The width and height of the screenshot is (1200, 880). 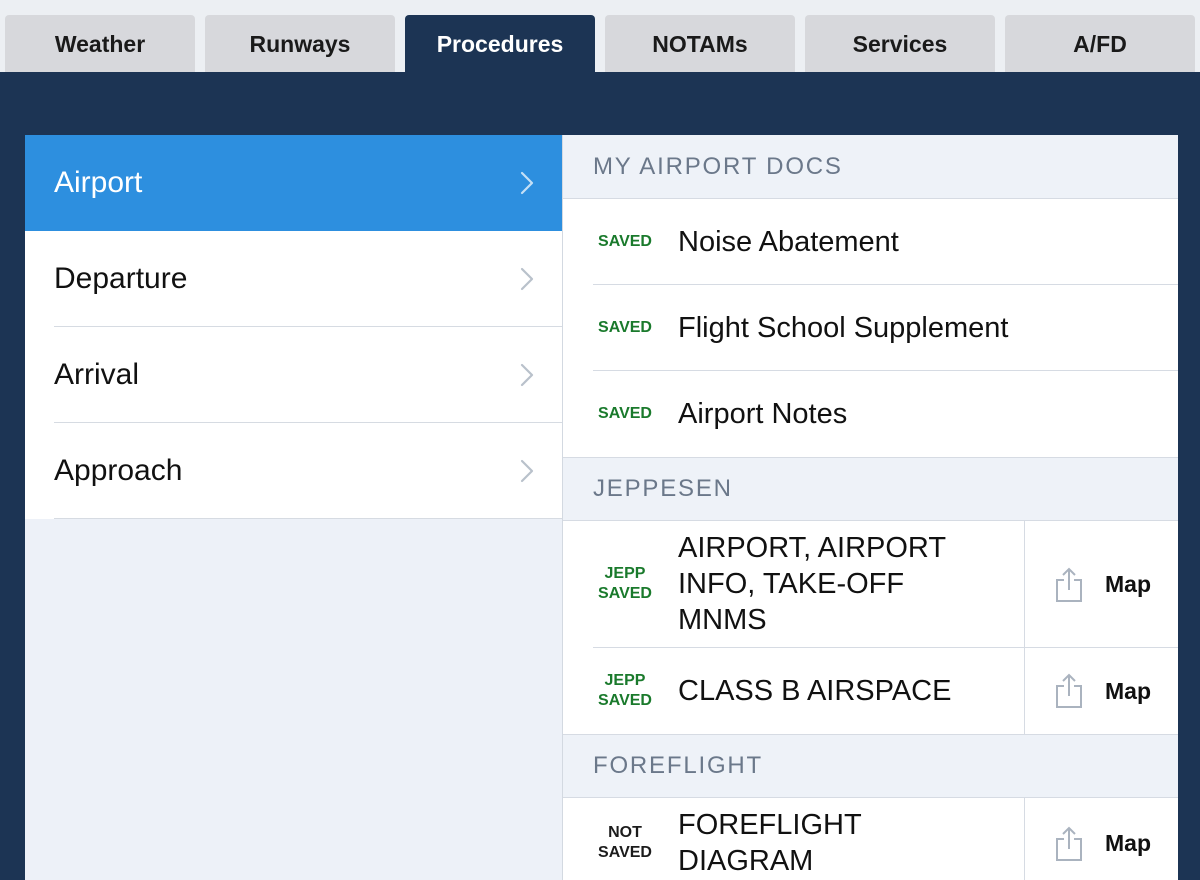 What do you see at coordinates (763, 413) in the screenshot?
I see `document-title: Airport Notes` at bounding box center [763, 413].